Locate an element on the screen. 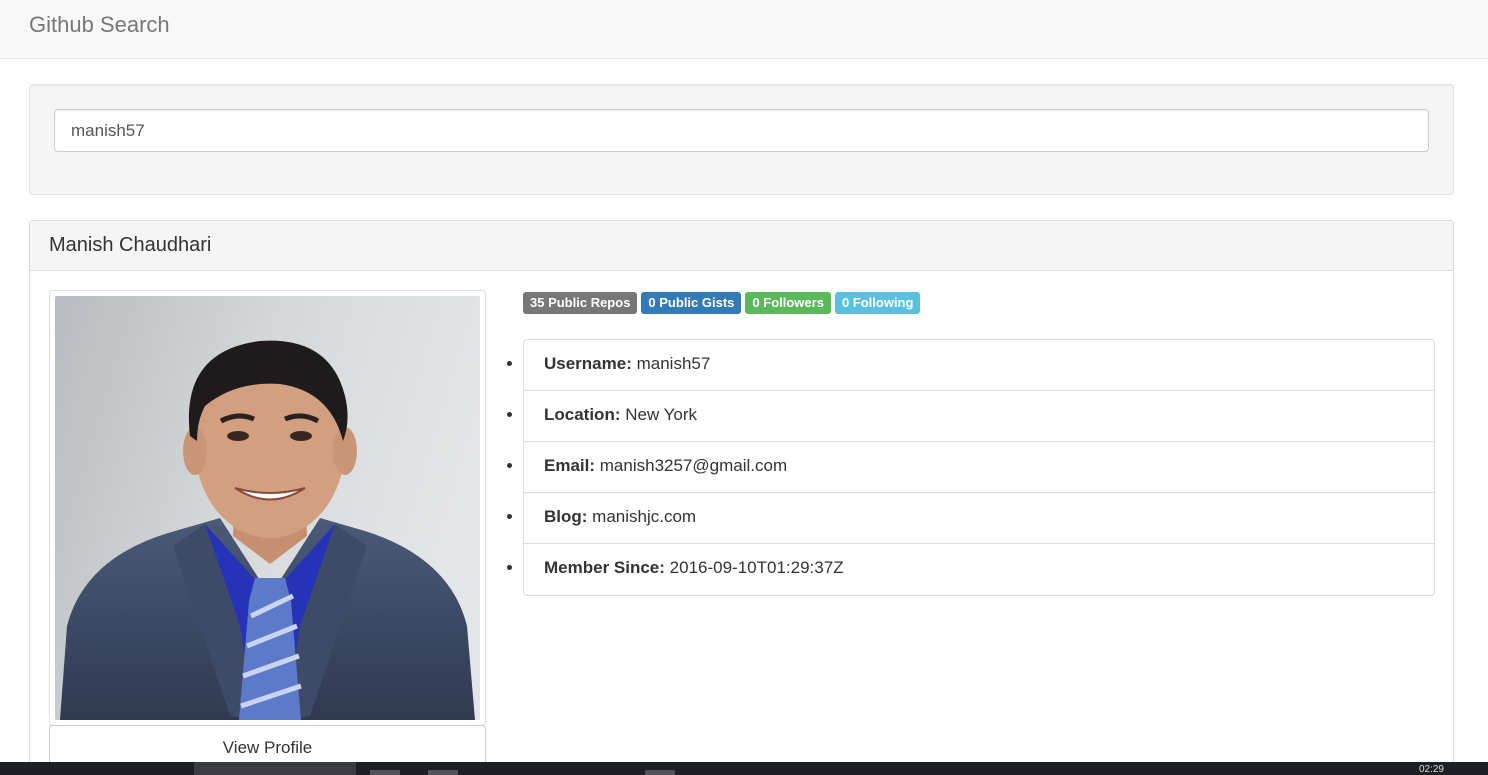 The height and width of the screenshot is (775, 1488). detail-email: Email: manish3257@gmail.com is located at coordinates (979, 467).